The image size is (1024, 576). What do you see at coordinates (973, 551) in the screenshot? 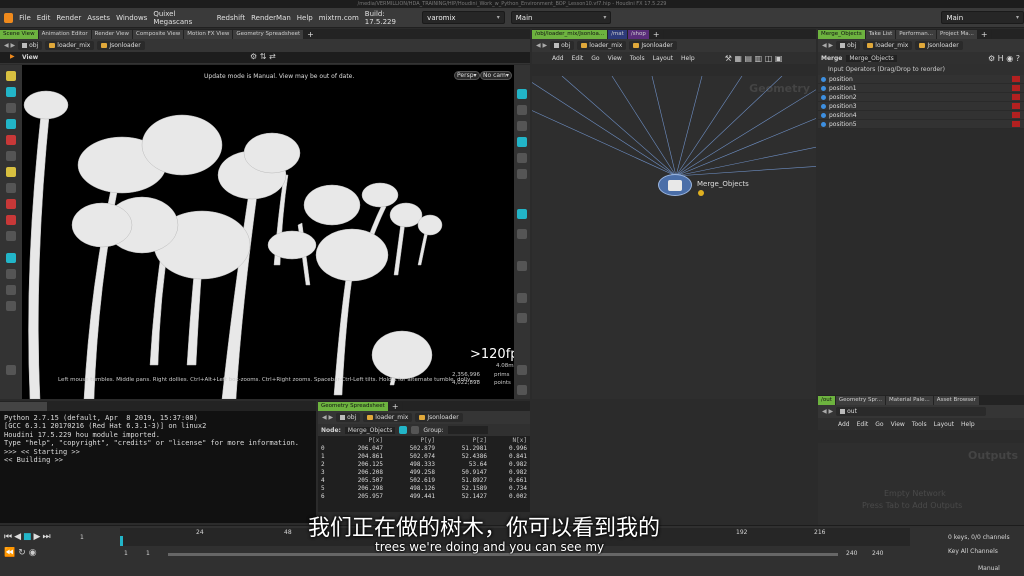
I see `key-all-channels-button: Key All Channels` at bounding box center [973, 551].